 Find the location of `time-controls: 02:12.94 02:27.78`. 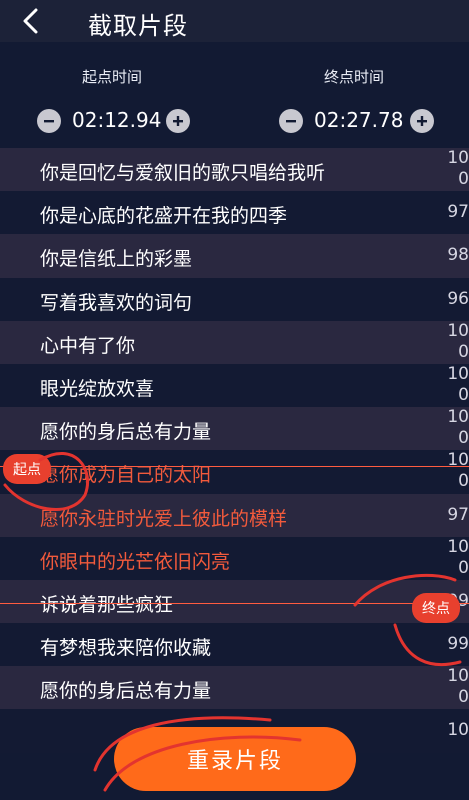

time-controls: 02:12.94 02:27.78 is located at coordinates (234, 121).